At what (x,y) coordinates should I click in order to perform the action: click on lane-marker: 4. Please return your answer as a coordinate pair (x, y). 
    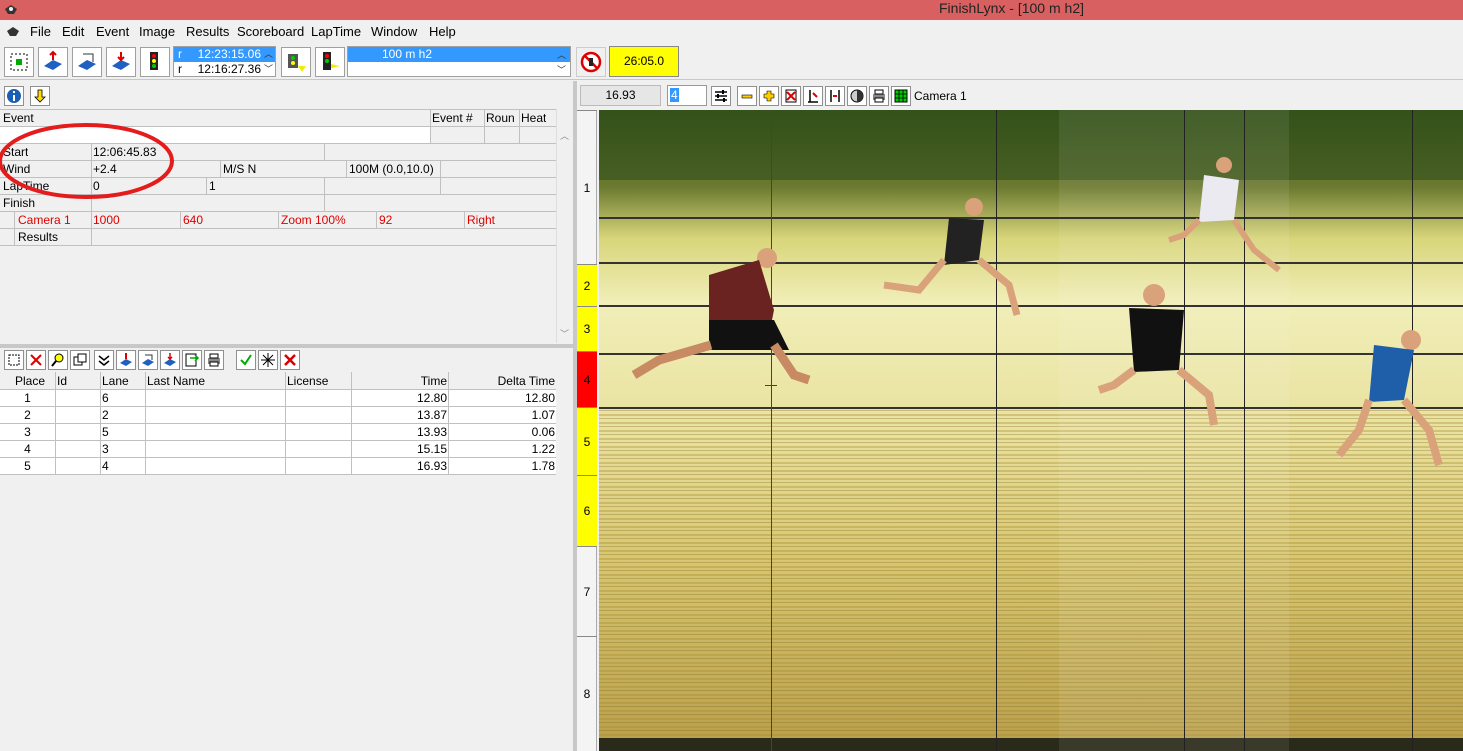
    Looking at the image, I should click on (587, 379).